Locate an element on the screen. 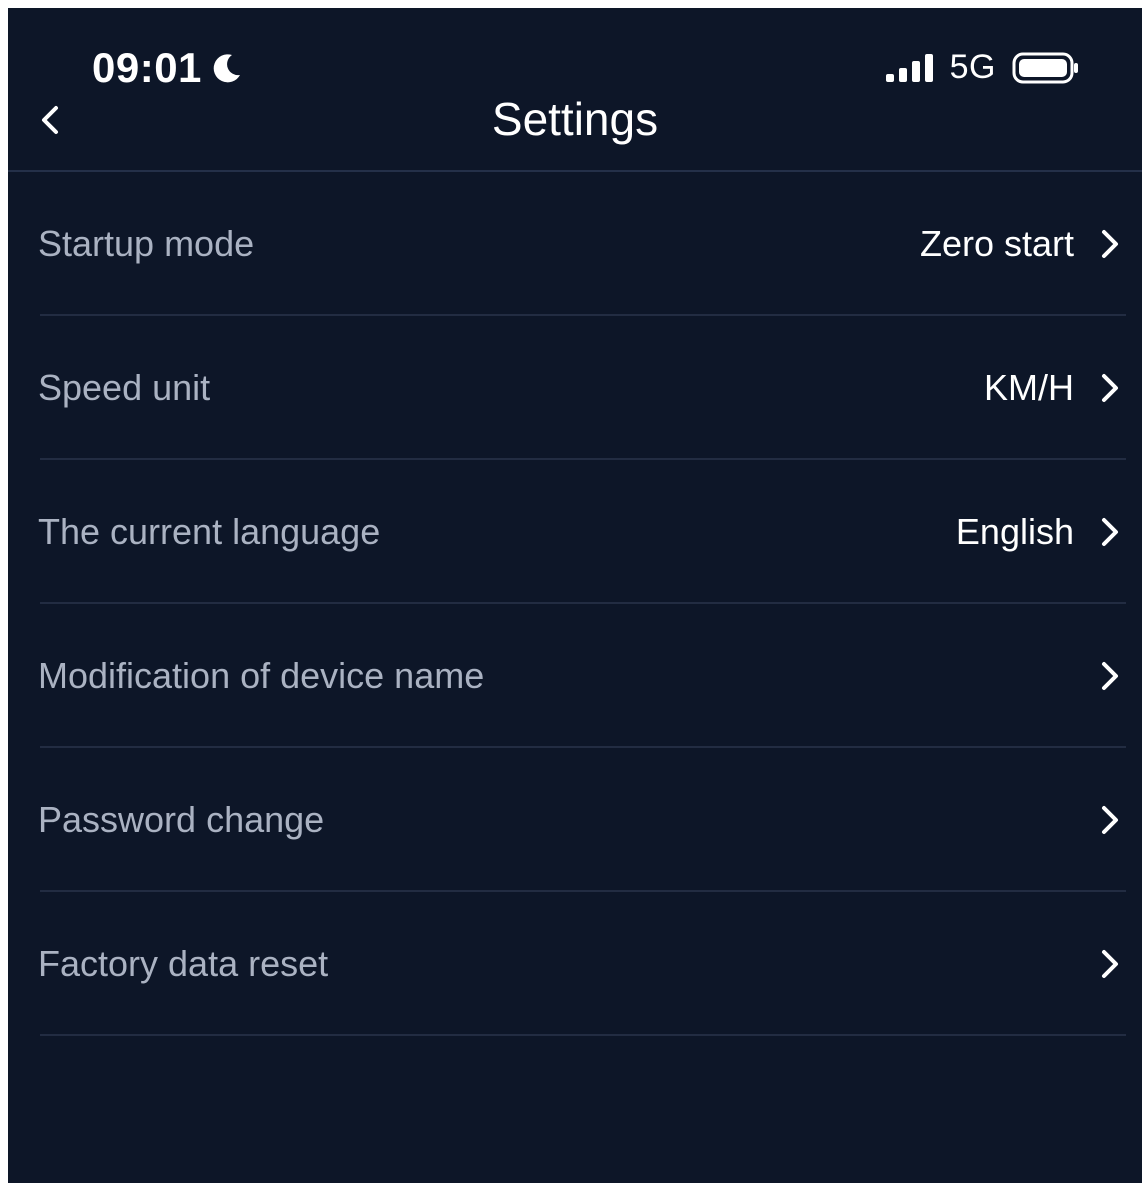 This screenshot has width=1142, height=1183. row-value: KM/H is located at coordinates (1029, 387).